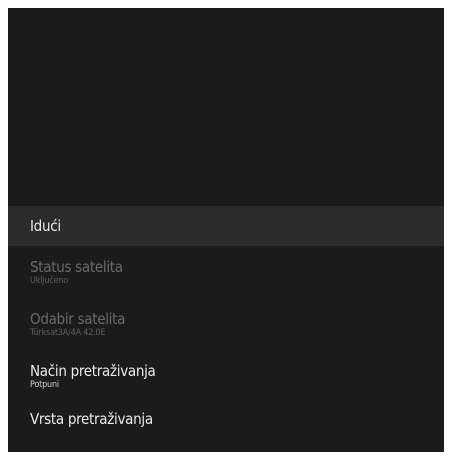 This screenshot has width=452, height=460. I want to click on menu-item-satellite-selection: Odabir satelita Türksat3A/4A 42.0E, so click(226, 324).